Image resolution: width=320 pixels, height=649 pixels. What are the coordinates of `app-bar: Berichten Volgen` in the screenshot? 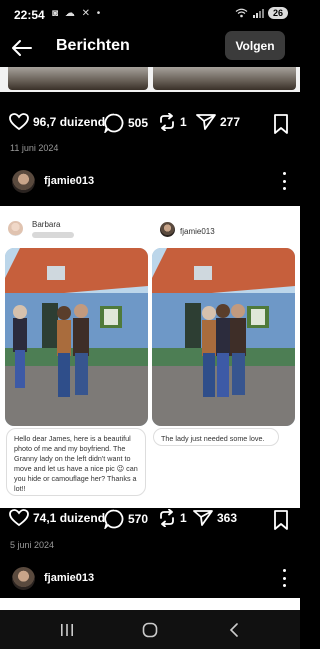 It's located at (150, 48).